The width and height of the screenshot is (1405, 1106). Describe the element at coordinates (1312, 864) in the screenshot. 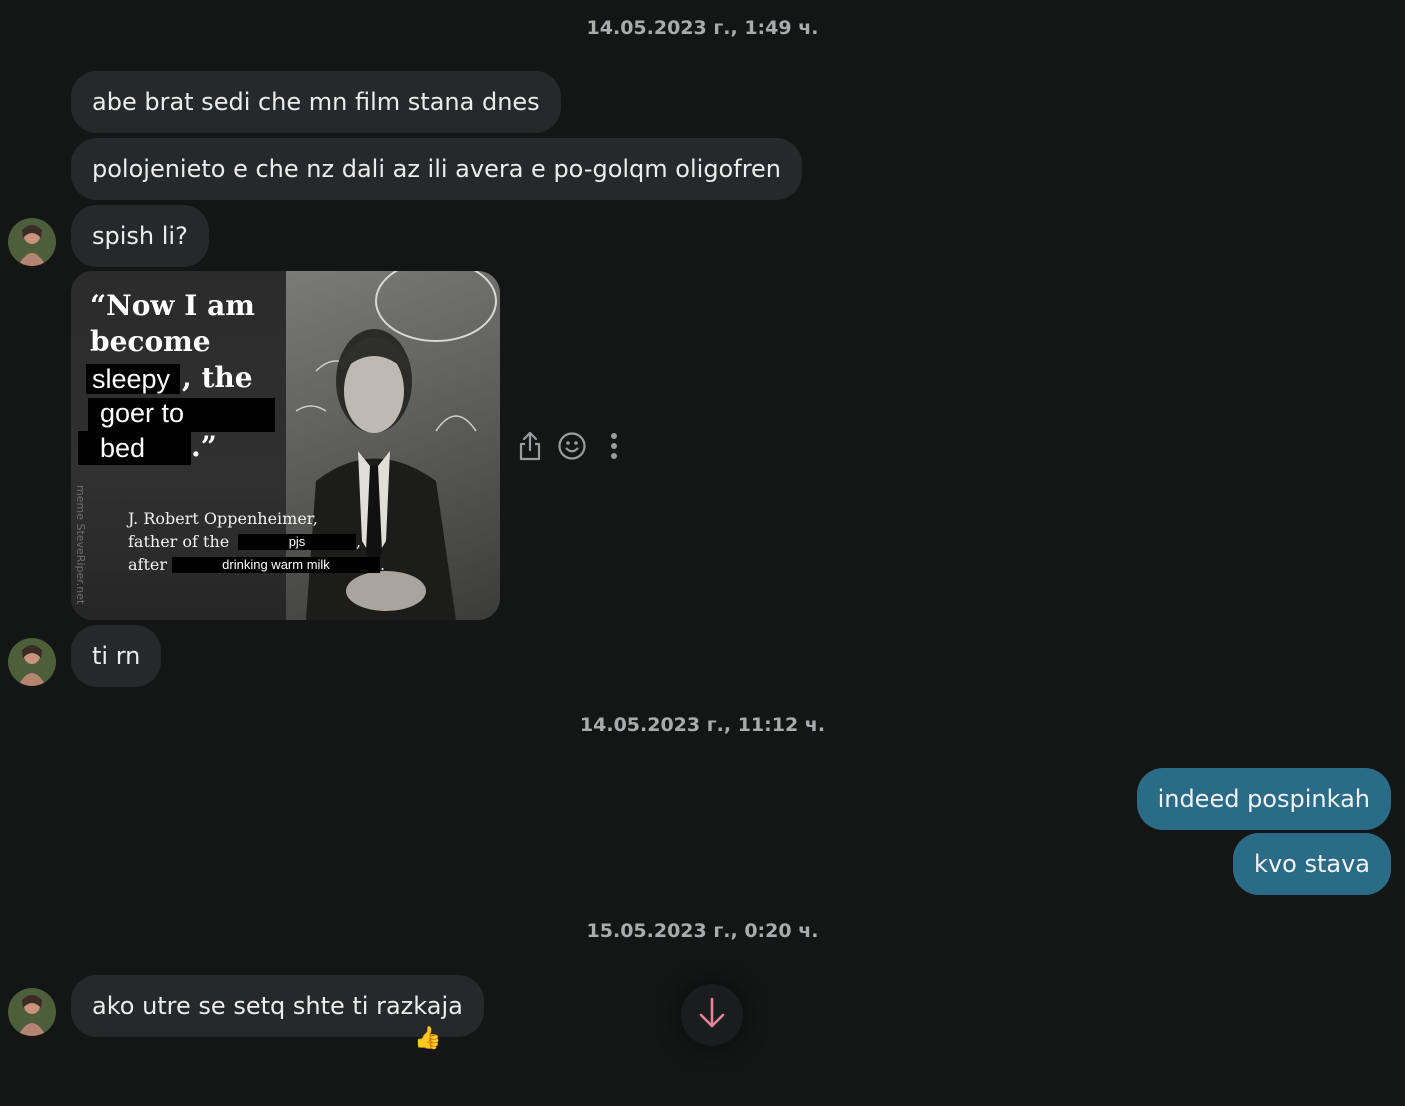

I see `outgoing-message: kvo stava` at that location.